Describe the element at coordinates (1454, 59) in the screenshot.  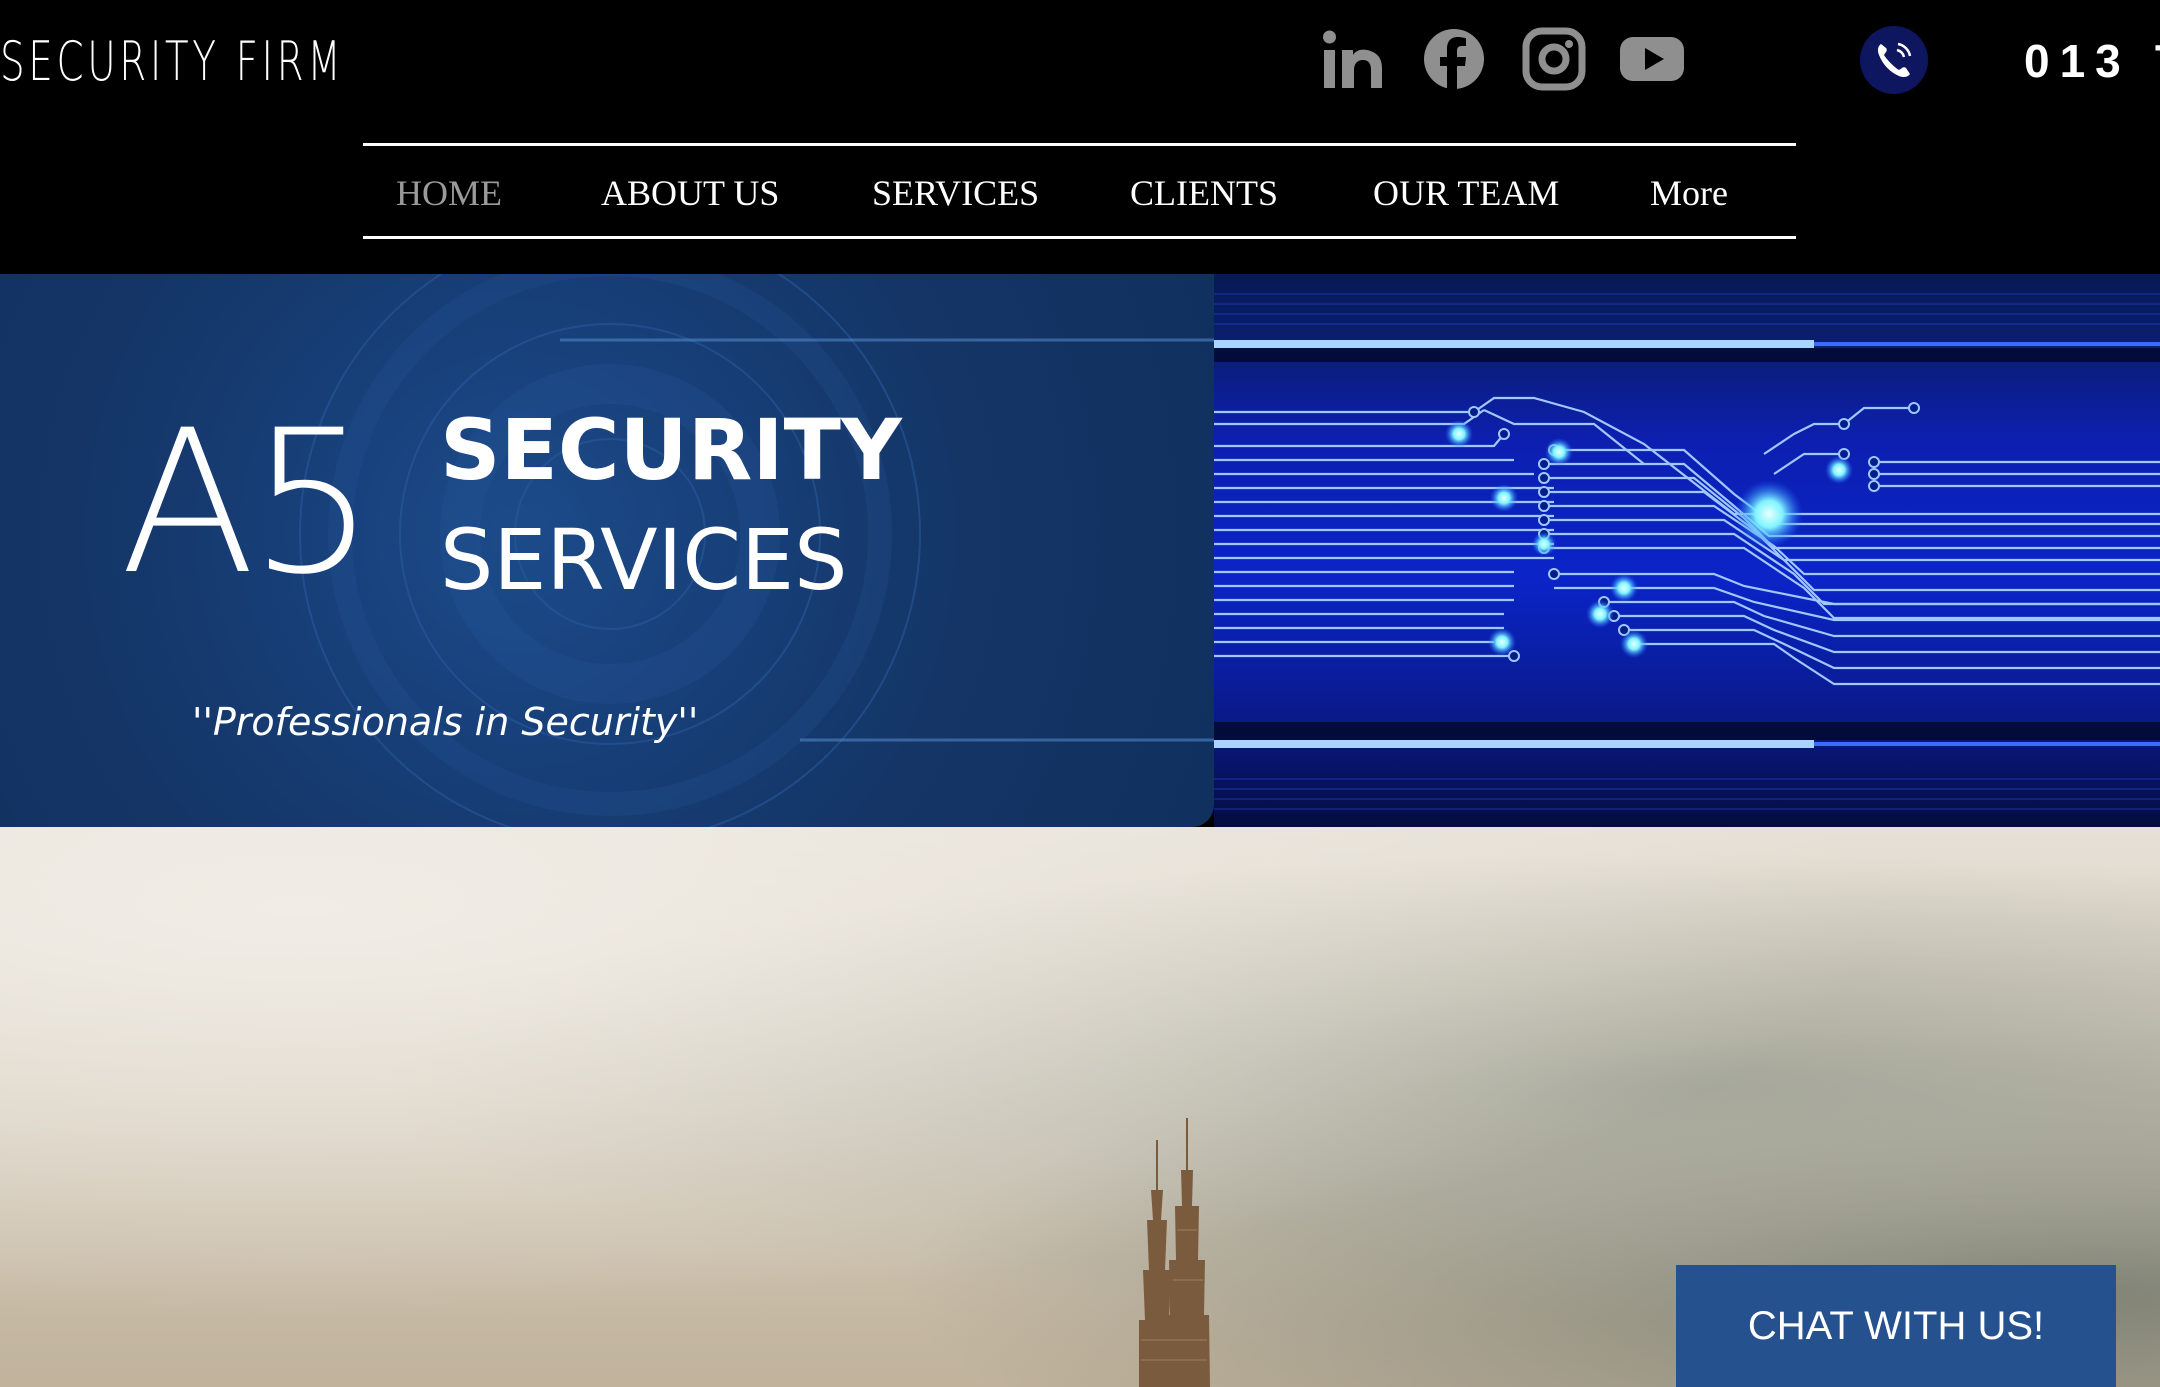
I see `facebook-icon` at that location.